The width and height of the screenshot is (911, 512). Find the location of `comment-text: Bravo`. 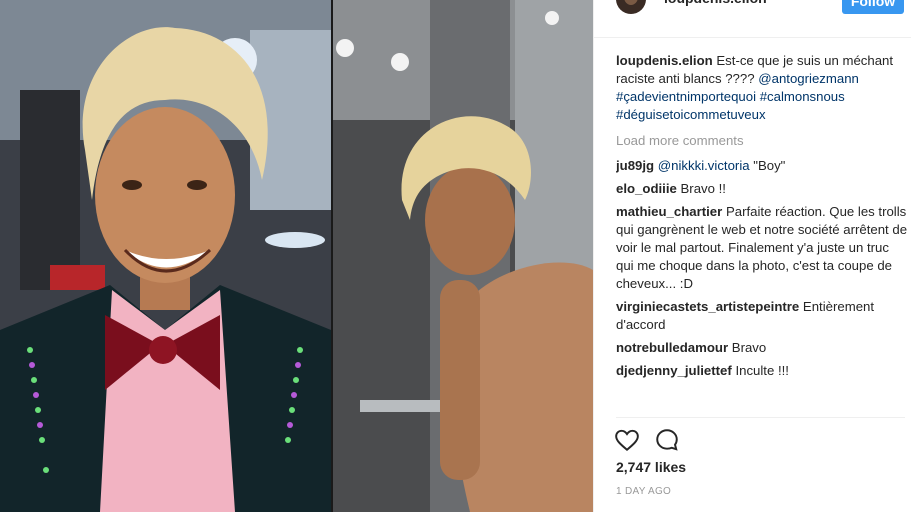

comment-text: Bravo is located at coordinates (749, 347).